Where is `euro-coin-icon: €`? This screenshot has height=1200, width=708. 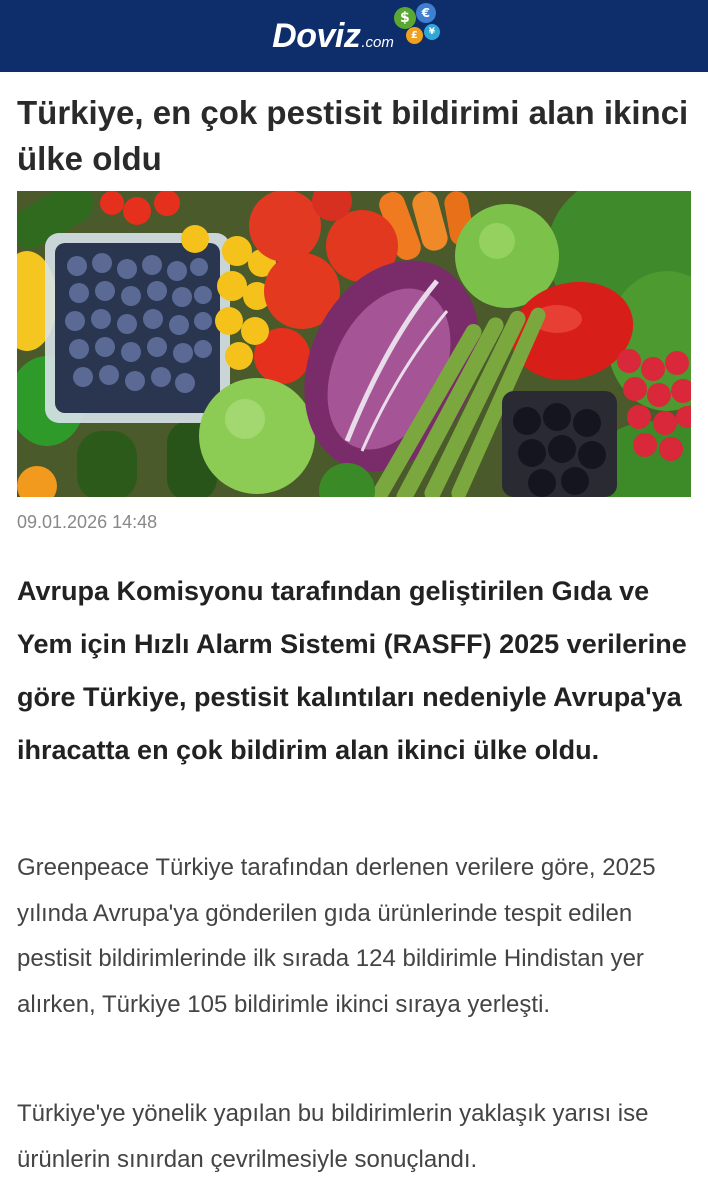 euro-coin-icon: € is located at coordinates (425, 13).